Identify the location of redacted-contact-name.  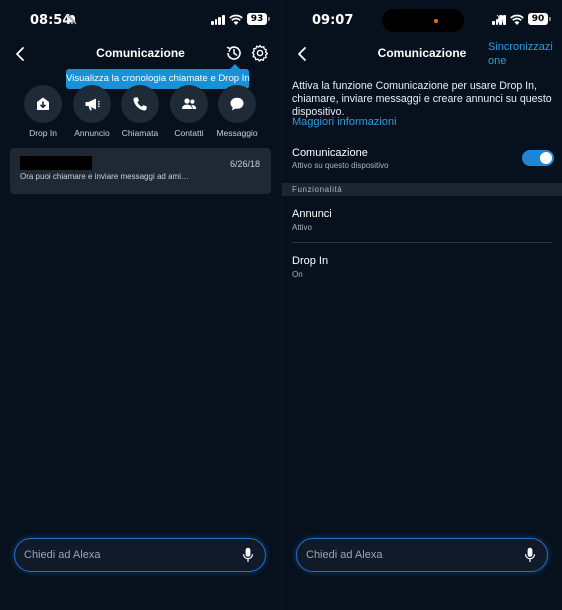
(56, 163).